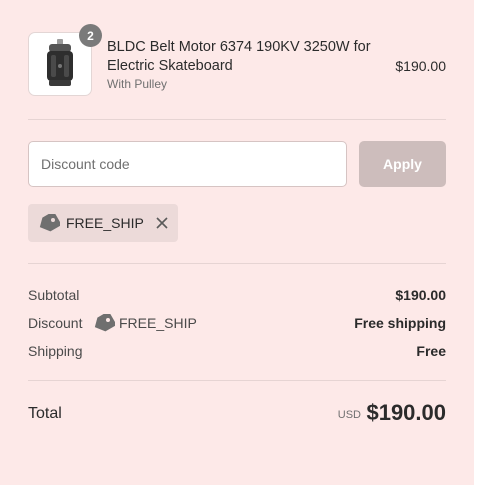 The width and height of the screenshot is (477, 485). Describe the element at coordinates (54, 295) in the screenshot. I see `subtotal-label: Subtotal` at that location.